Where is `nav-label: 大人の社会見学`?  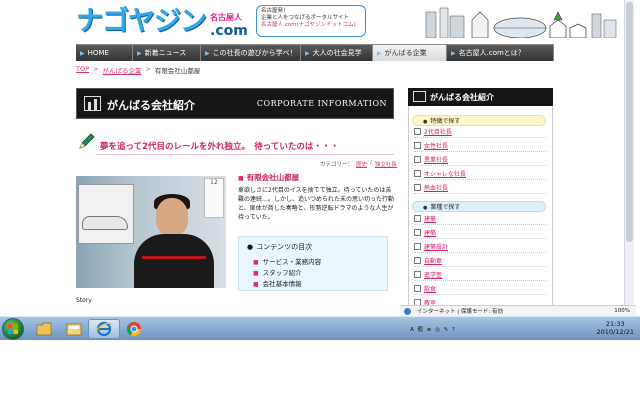 nav-label: 大人の社会見学 is located at coordinates (337, 53).